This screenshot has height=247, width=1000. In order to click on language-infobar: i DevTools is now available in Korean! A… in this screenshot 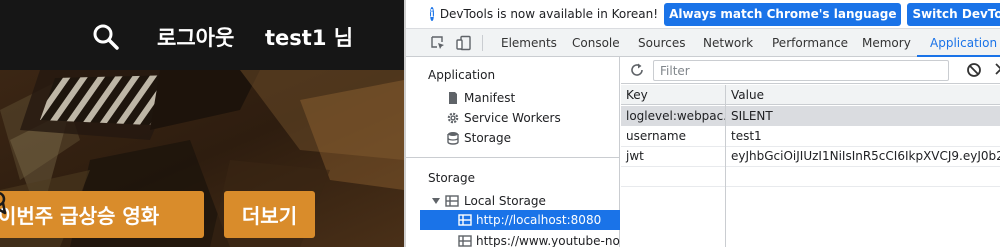, I will do `click(703, 14)`.